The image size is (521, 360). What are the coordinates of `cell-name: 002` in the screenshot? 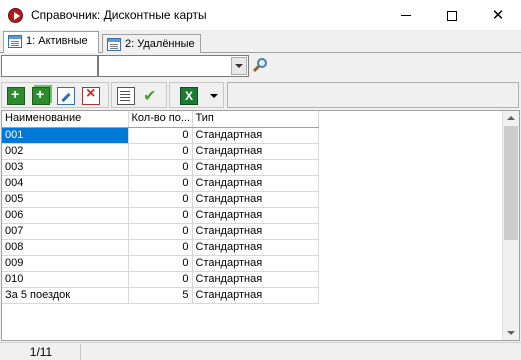 It's located at (65, 151).